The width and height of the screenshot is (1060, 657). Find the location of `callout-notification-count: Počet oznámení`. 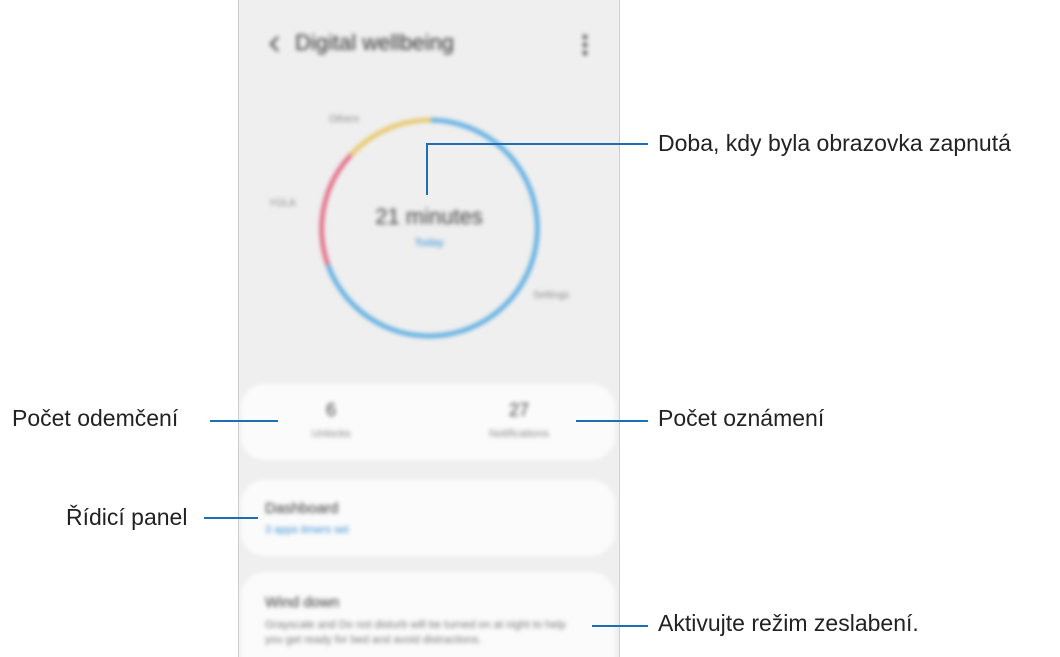

callout-notification-count: Počet oznámení is located at coordinates (741, 418).